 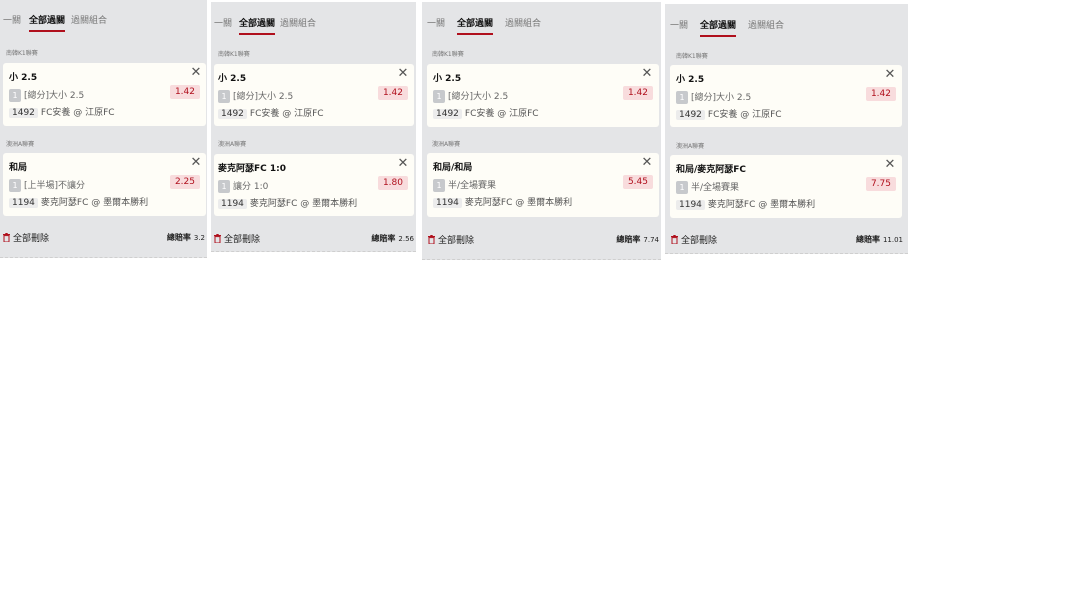 What do you see at coordinates (392, 183) in the screenshot?
I see `odds-badge: 1.80` at bounding box center [392, 183].